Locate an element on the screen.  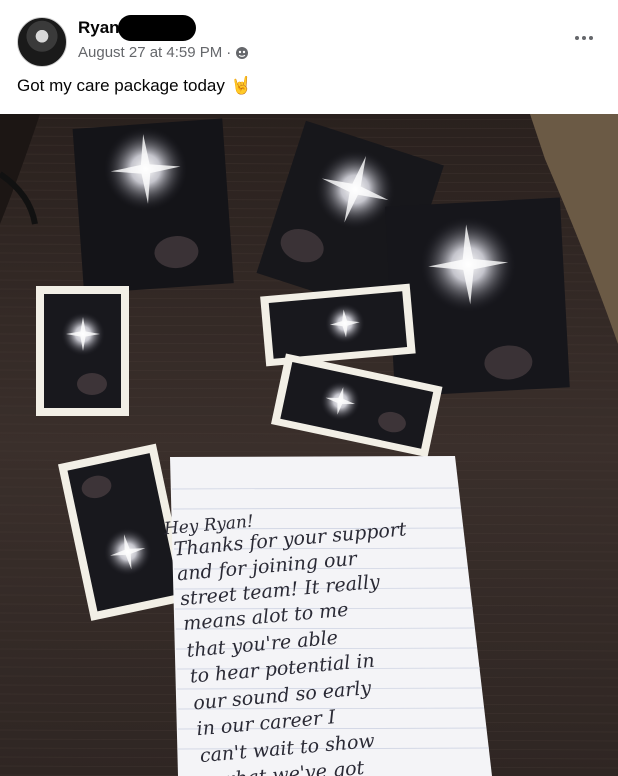
post-meta: August 27 at 4:59 PM · is located at coordinates (163, 52).